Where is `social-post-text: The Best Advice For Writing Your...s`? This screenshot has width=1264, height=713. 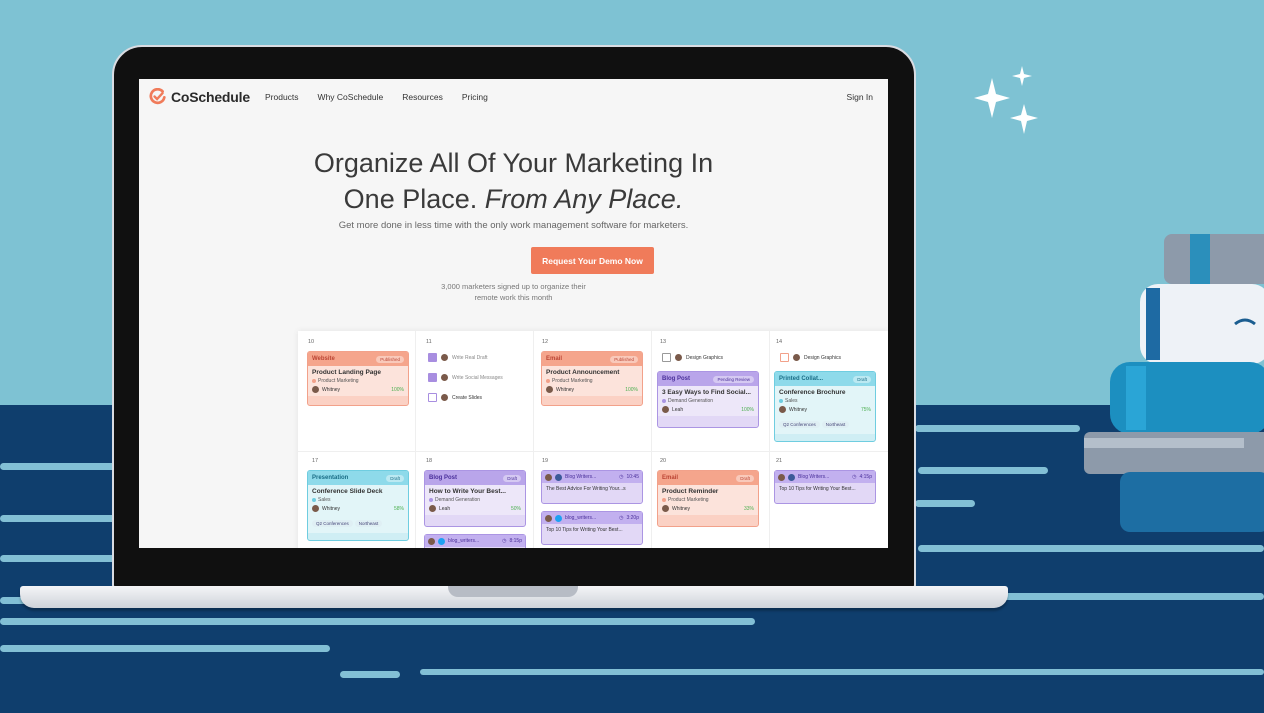
social-post-text: The Best Advice For Writing Your...s is located at coordinates (586, 489).